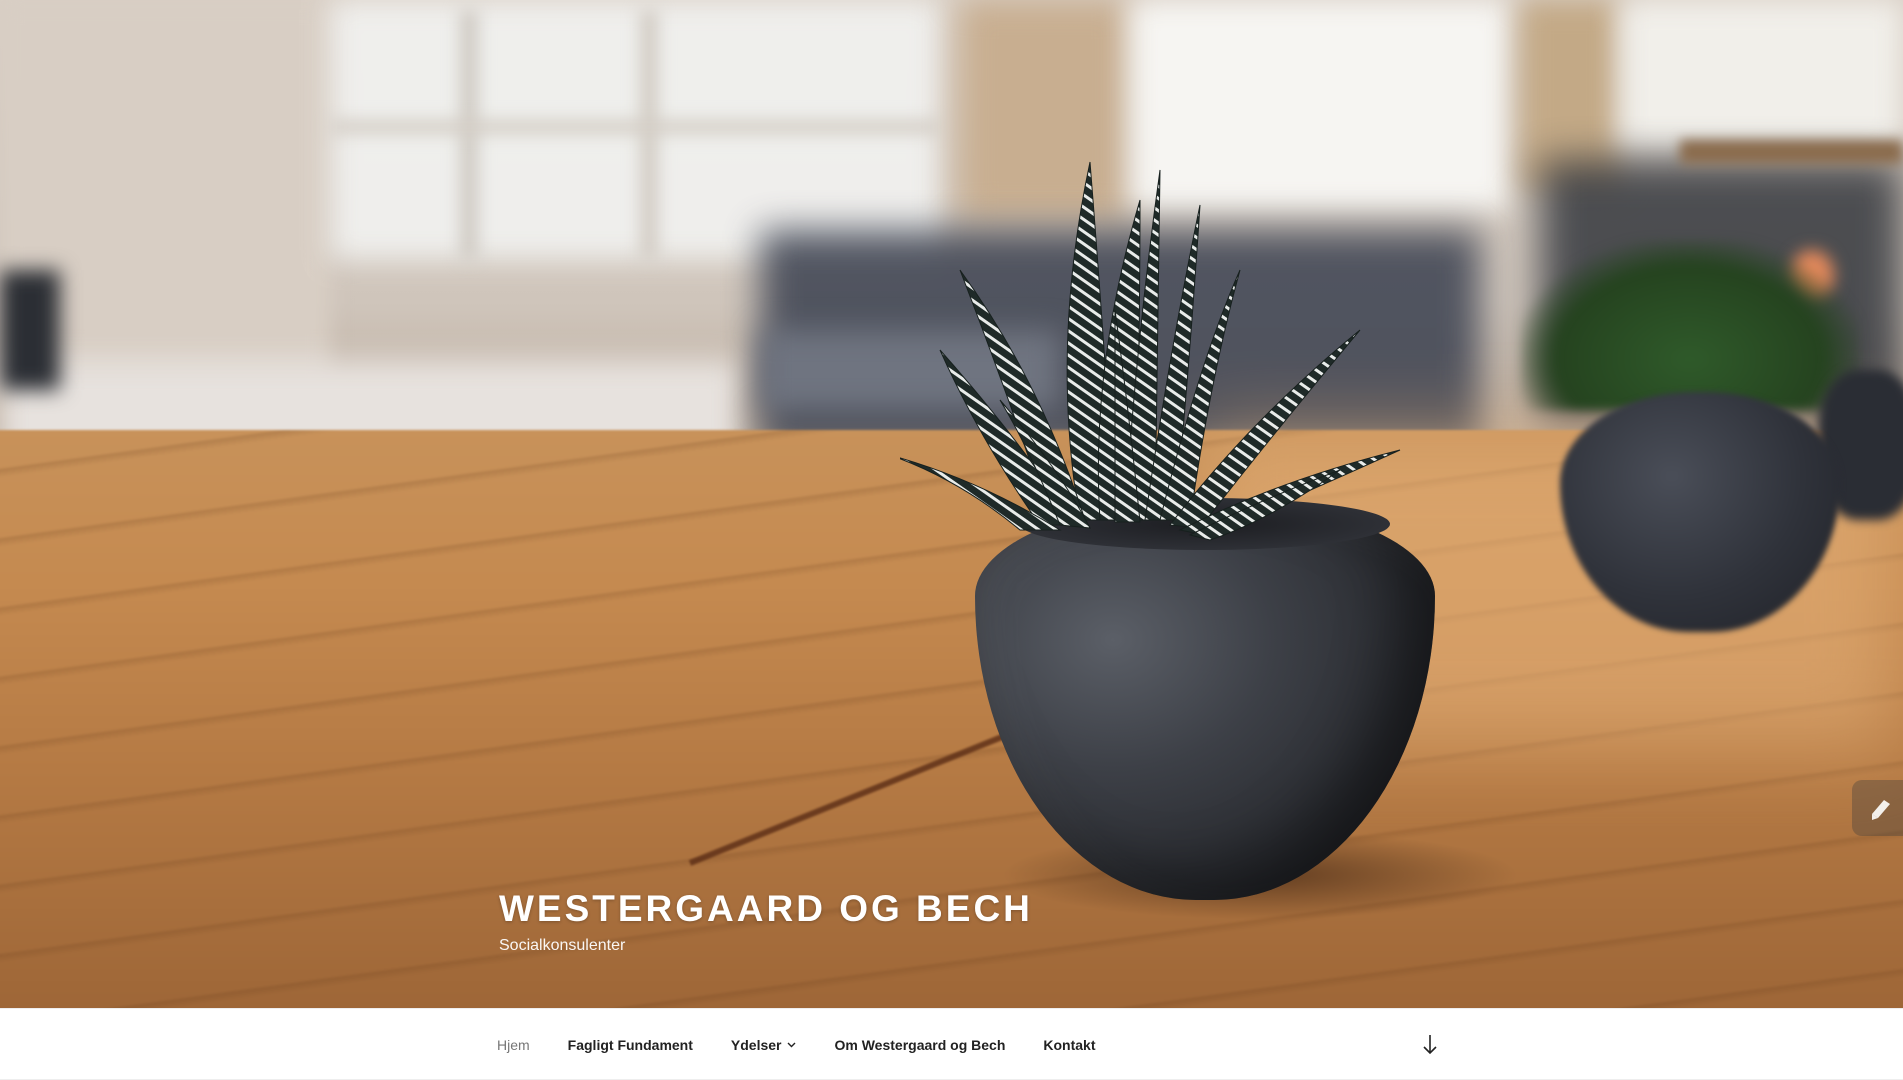 Image resolution: width=1903 pixels, height=1080 pixels. What do you see at coordinates (1881, 810) in the screenshot?
I see `pencil-icon` at bounding box center [1881, 810].